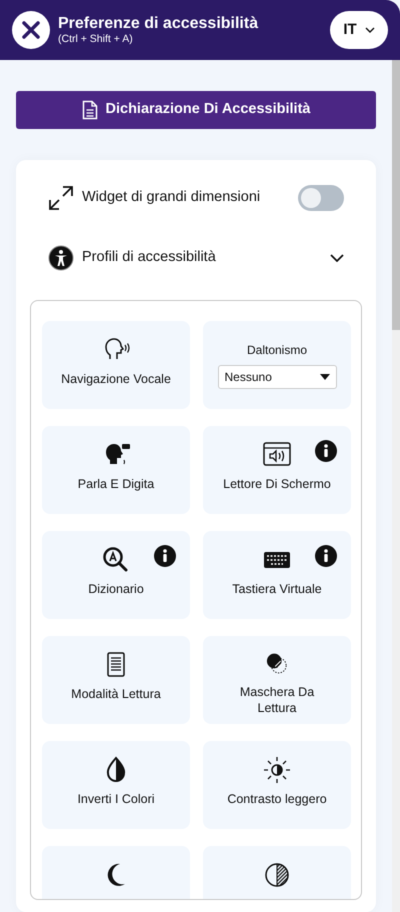  What do you see at coordinates (96, 39) in the screenshot?
I see `shortcut-hint: (Ctrl + Shift + A)` at bounding box center [96, 39].